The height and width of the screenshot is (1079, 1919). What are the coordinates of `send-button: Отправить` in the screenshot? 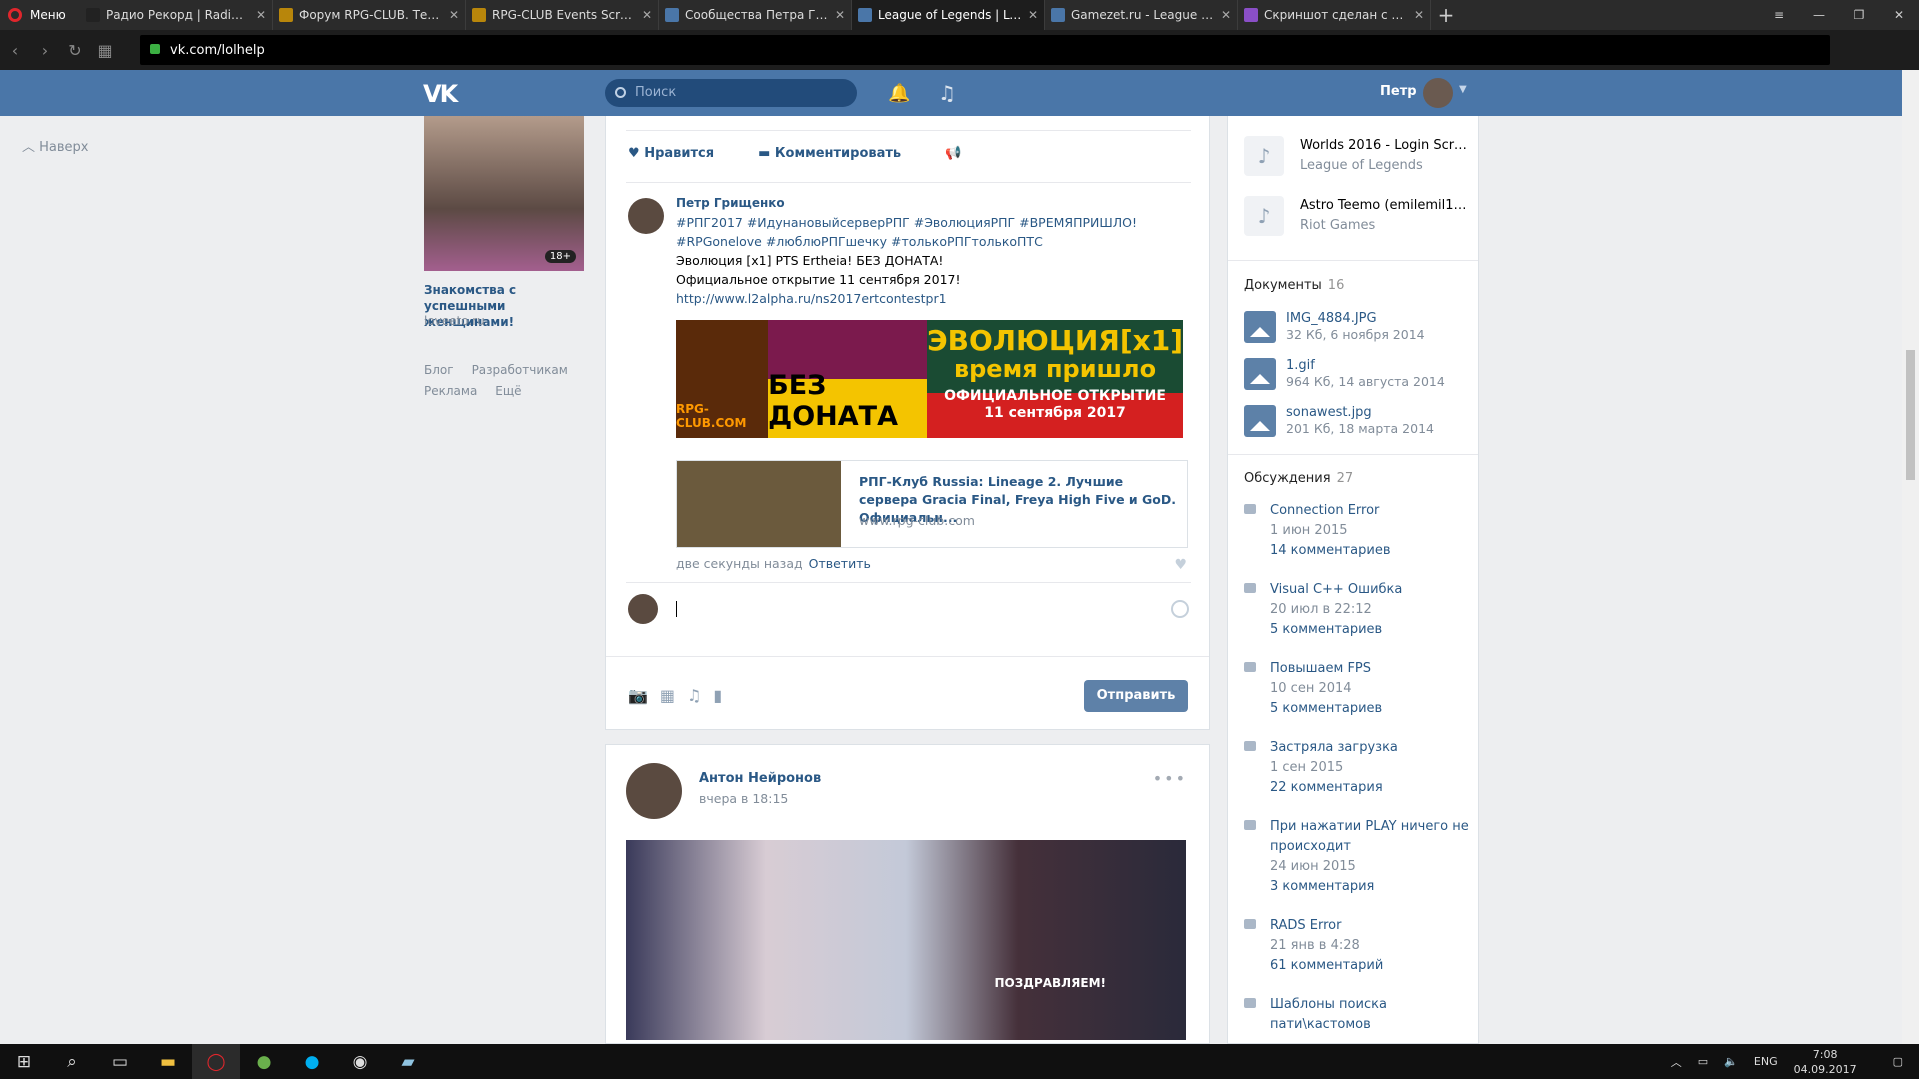 It's located at (1136, 696).